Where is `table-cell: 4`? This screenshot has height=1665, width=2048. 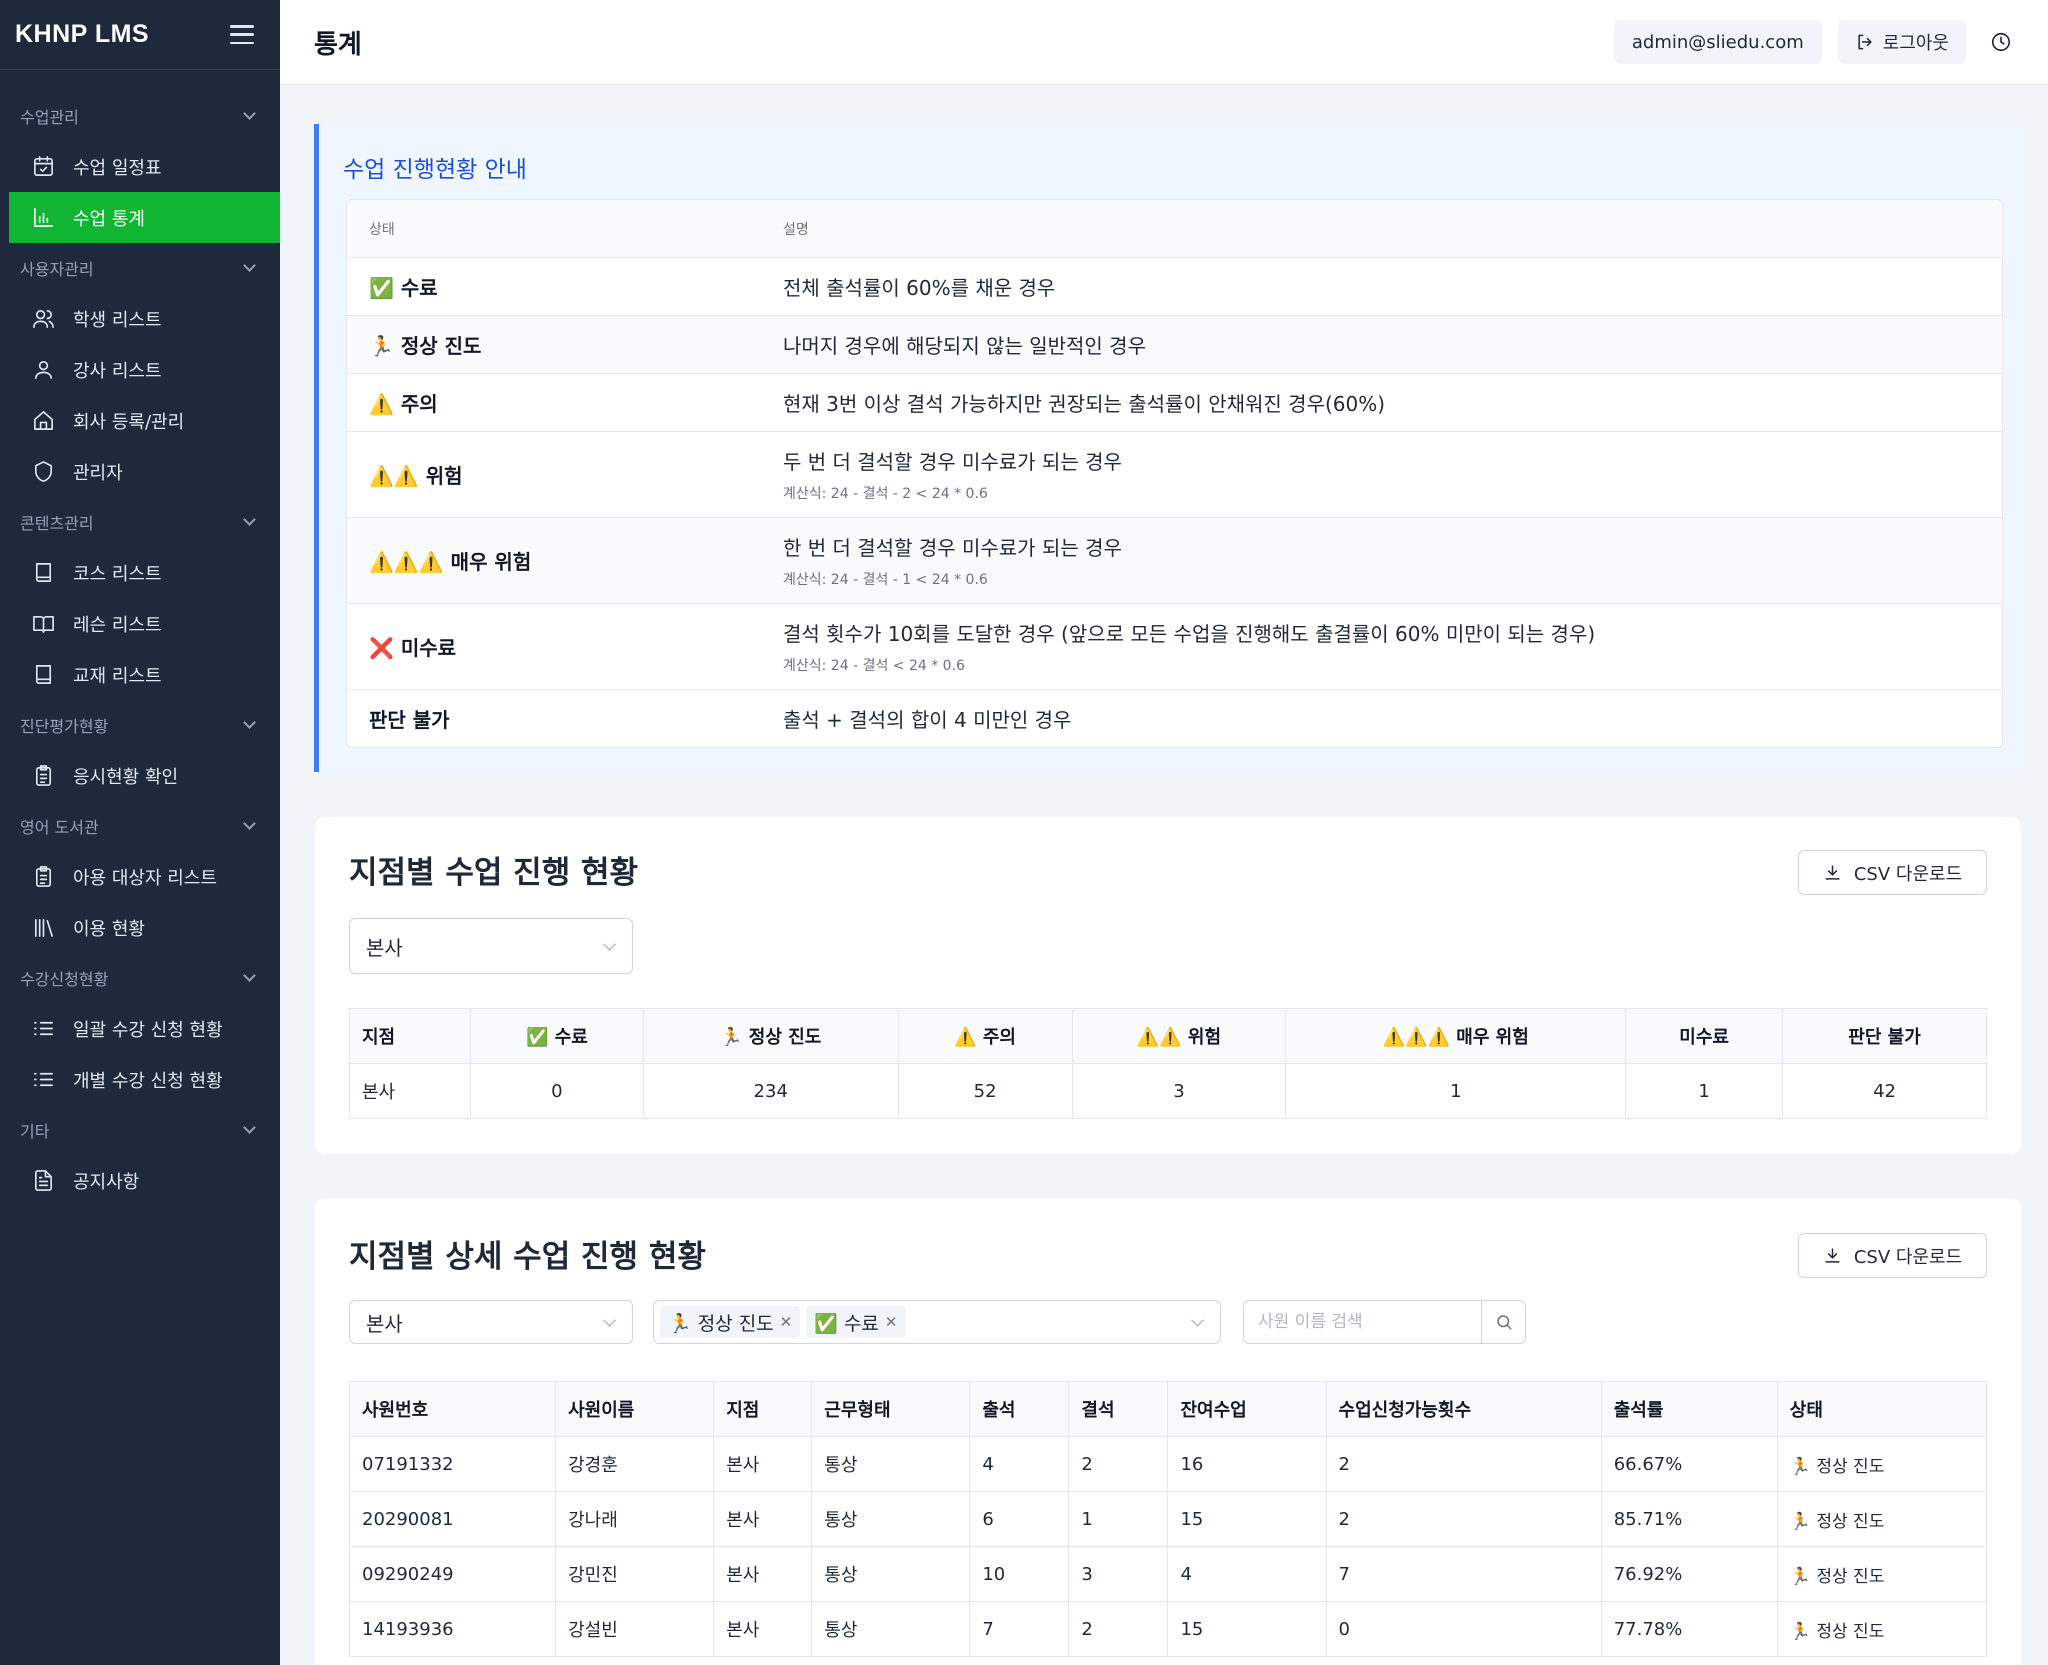 table-cell: 4 is located at coordinates (1247, 1574).